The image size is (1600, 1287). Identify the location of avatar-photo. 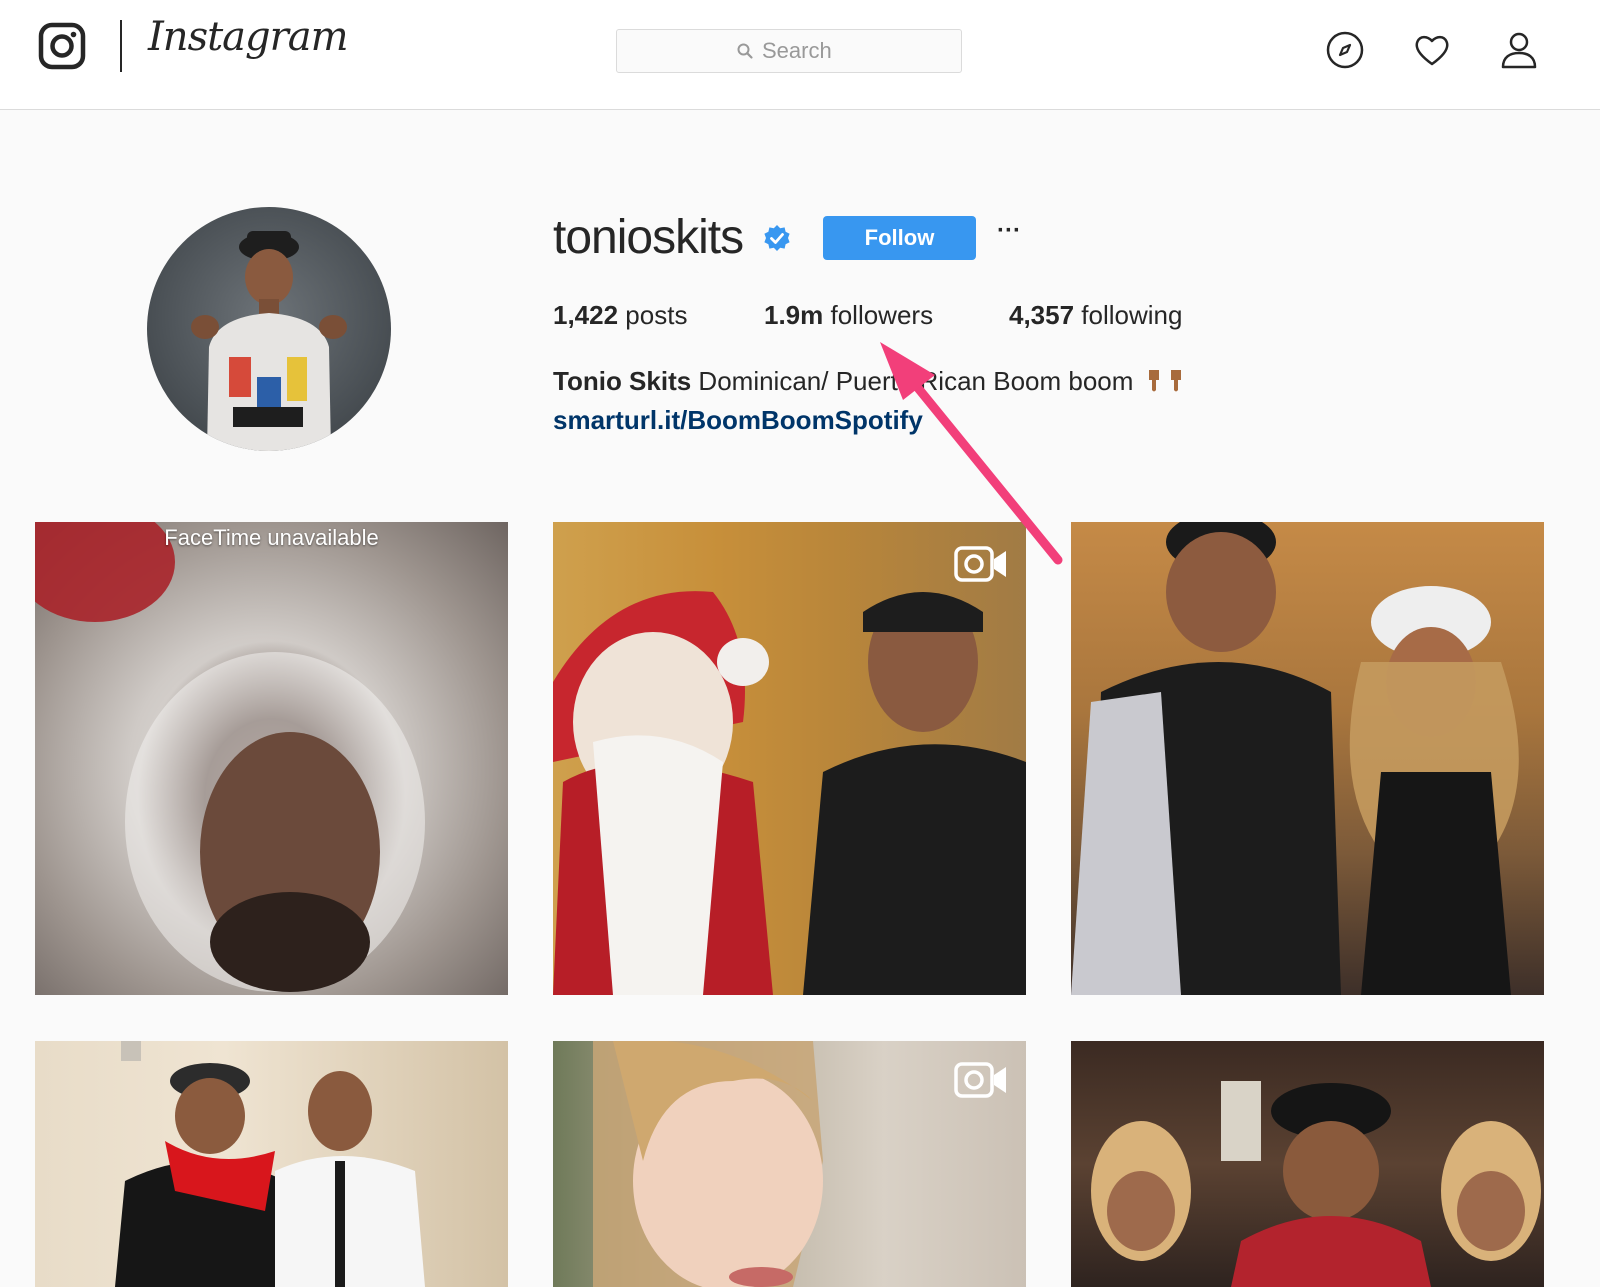
(269, 341).